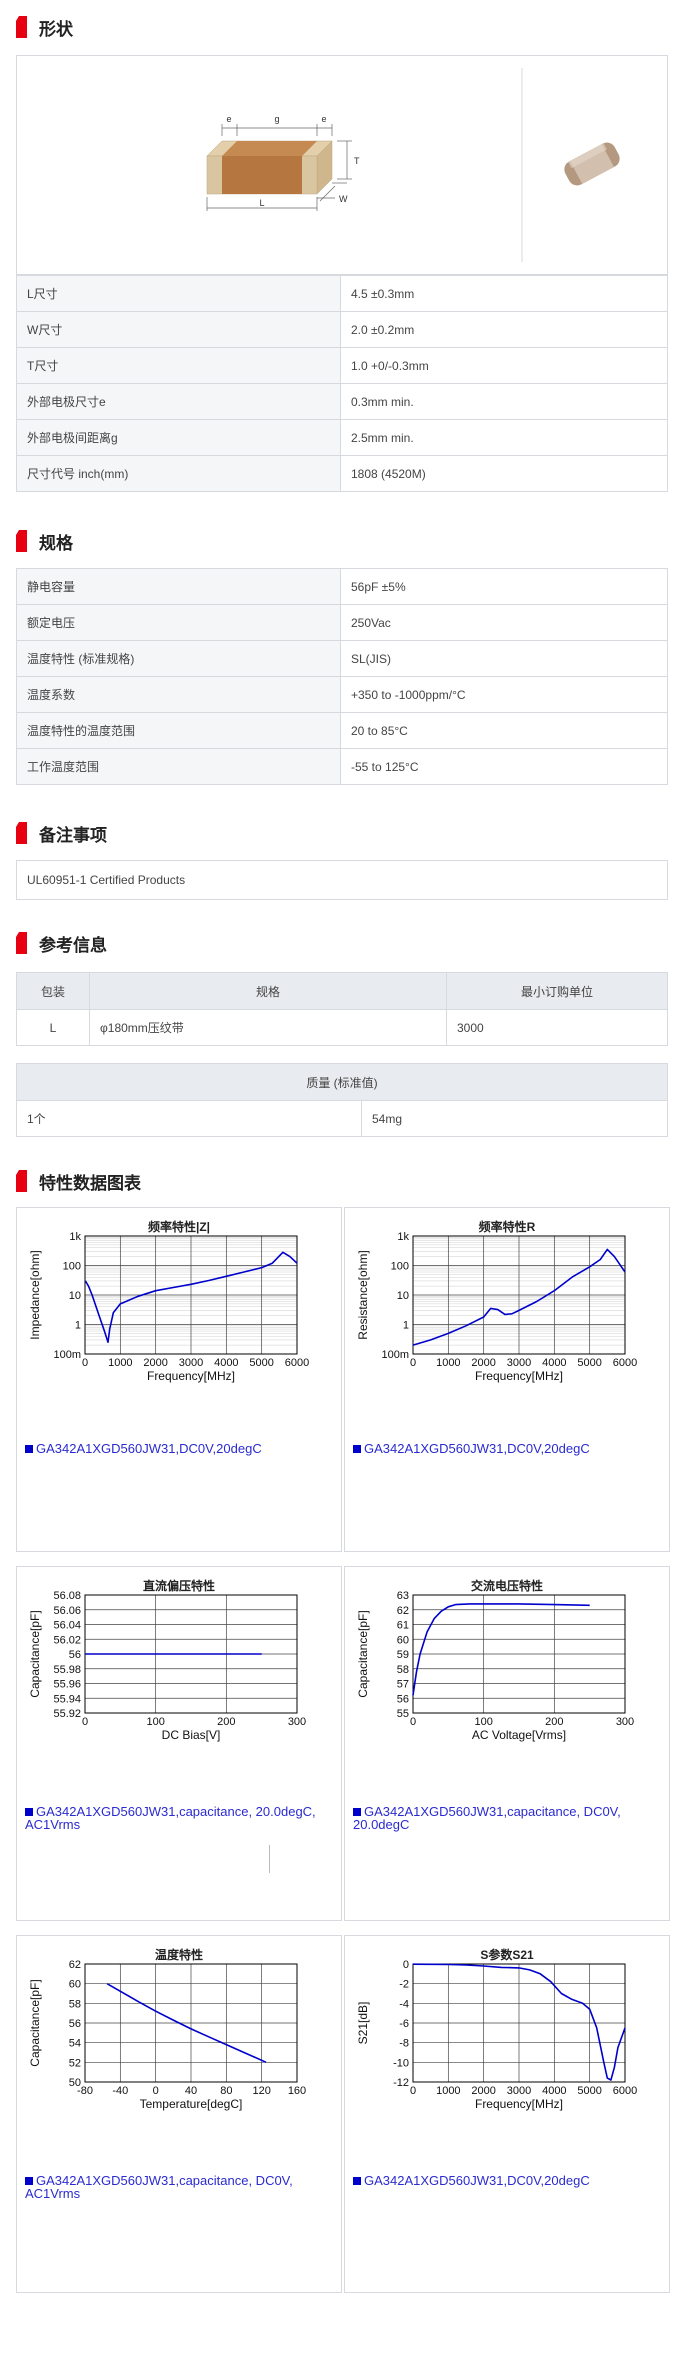  Describe the element at coordinates (67, 1670) in the screenshot. I see `y-tick-label: 55.98` at that location.